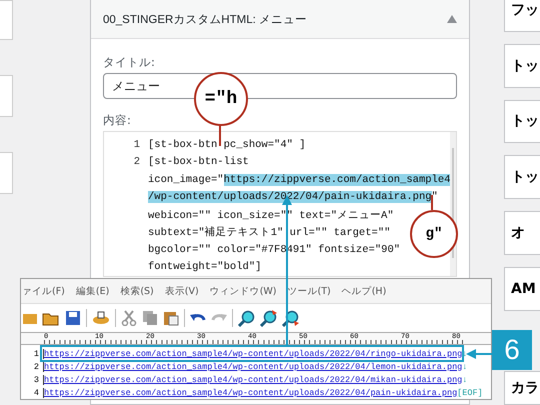 The width and height of the screenshot is (540, 405). What do you see at coordinates (452, 19) in the screenshot?
I see `collapse-arrow-icon` at bounding box center [452, 19].